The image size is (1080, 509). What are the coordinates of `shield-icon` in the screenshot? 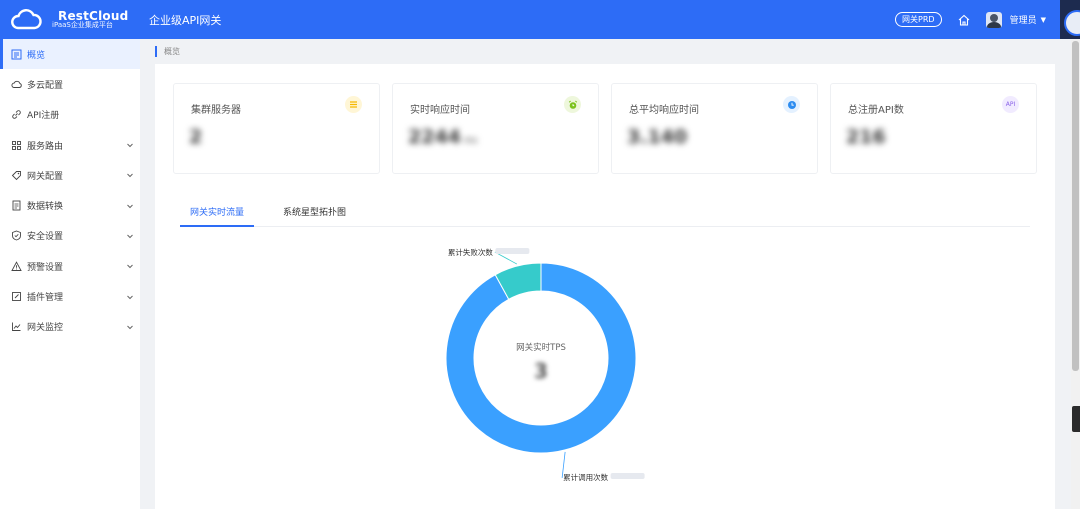 It's located at (16, 235).